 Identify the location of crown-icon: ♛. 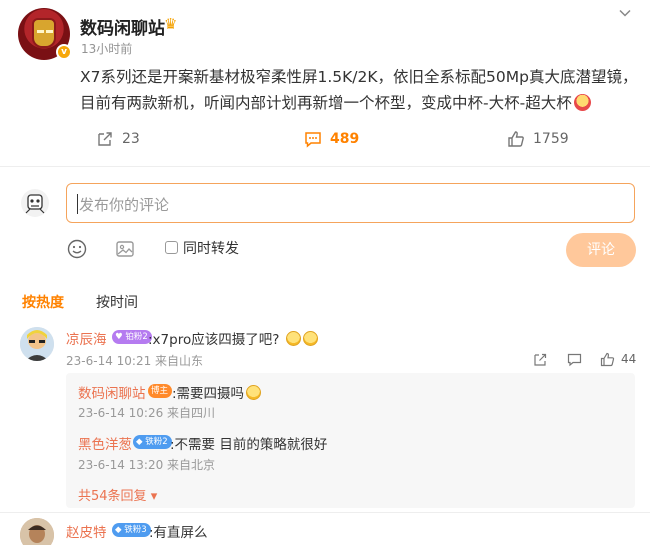
(171, 24).